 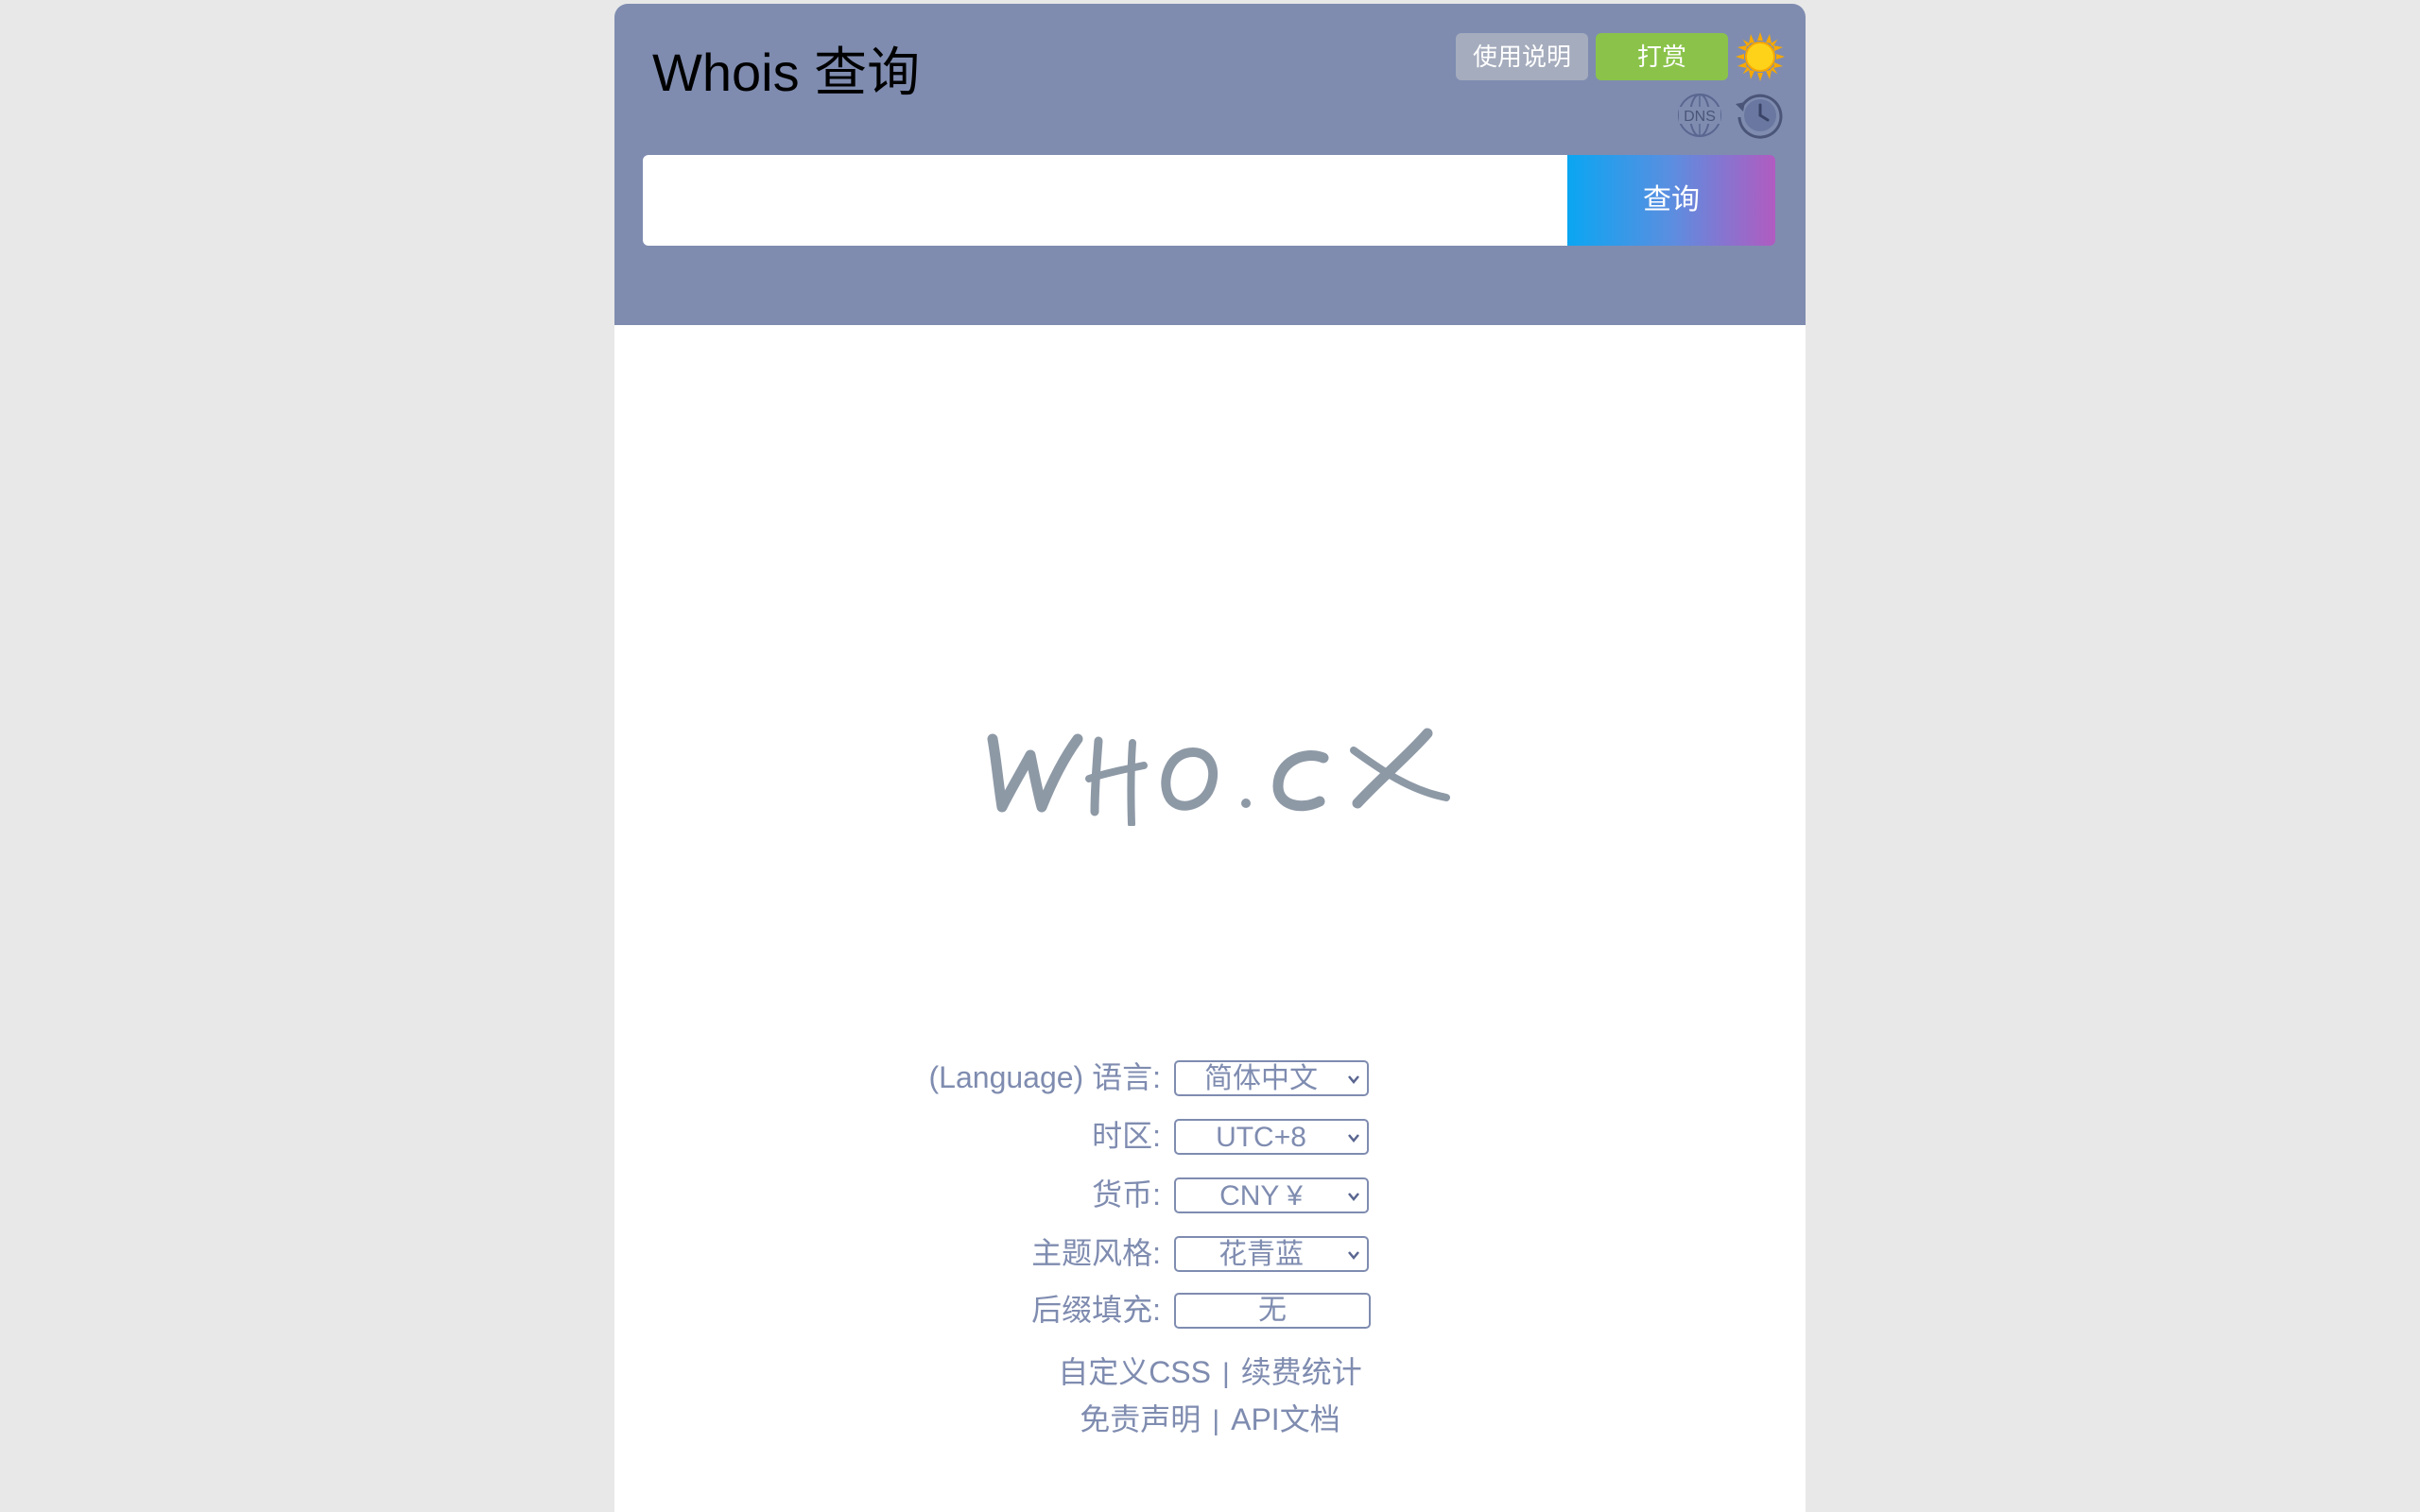 I want to click on currency-select: CNY ¥, so click(x=1271, y=1195).